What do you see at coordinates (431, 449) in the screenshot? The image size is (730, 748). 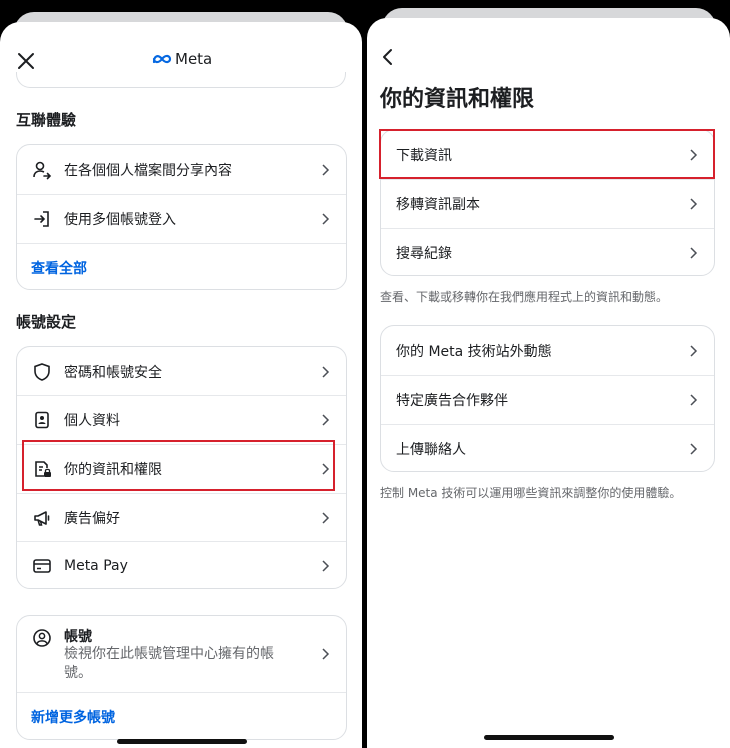 I see `item-label: 上傳聯絡人` at bounding box center [431, 449].